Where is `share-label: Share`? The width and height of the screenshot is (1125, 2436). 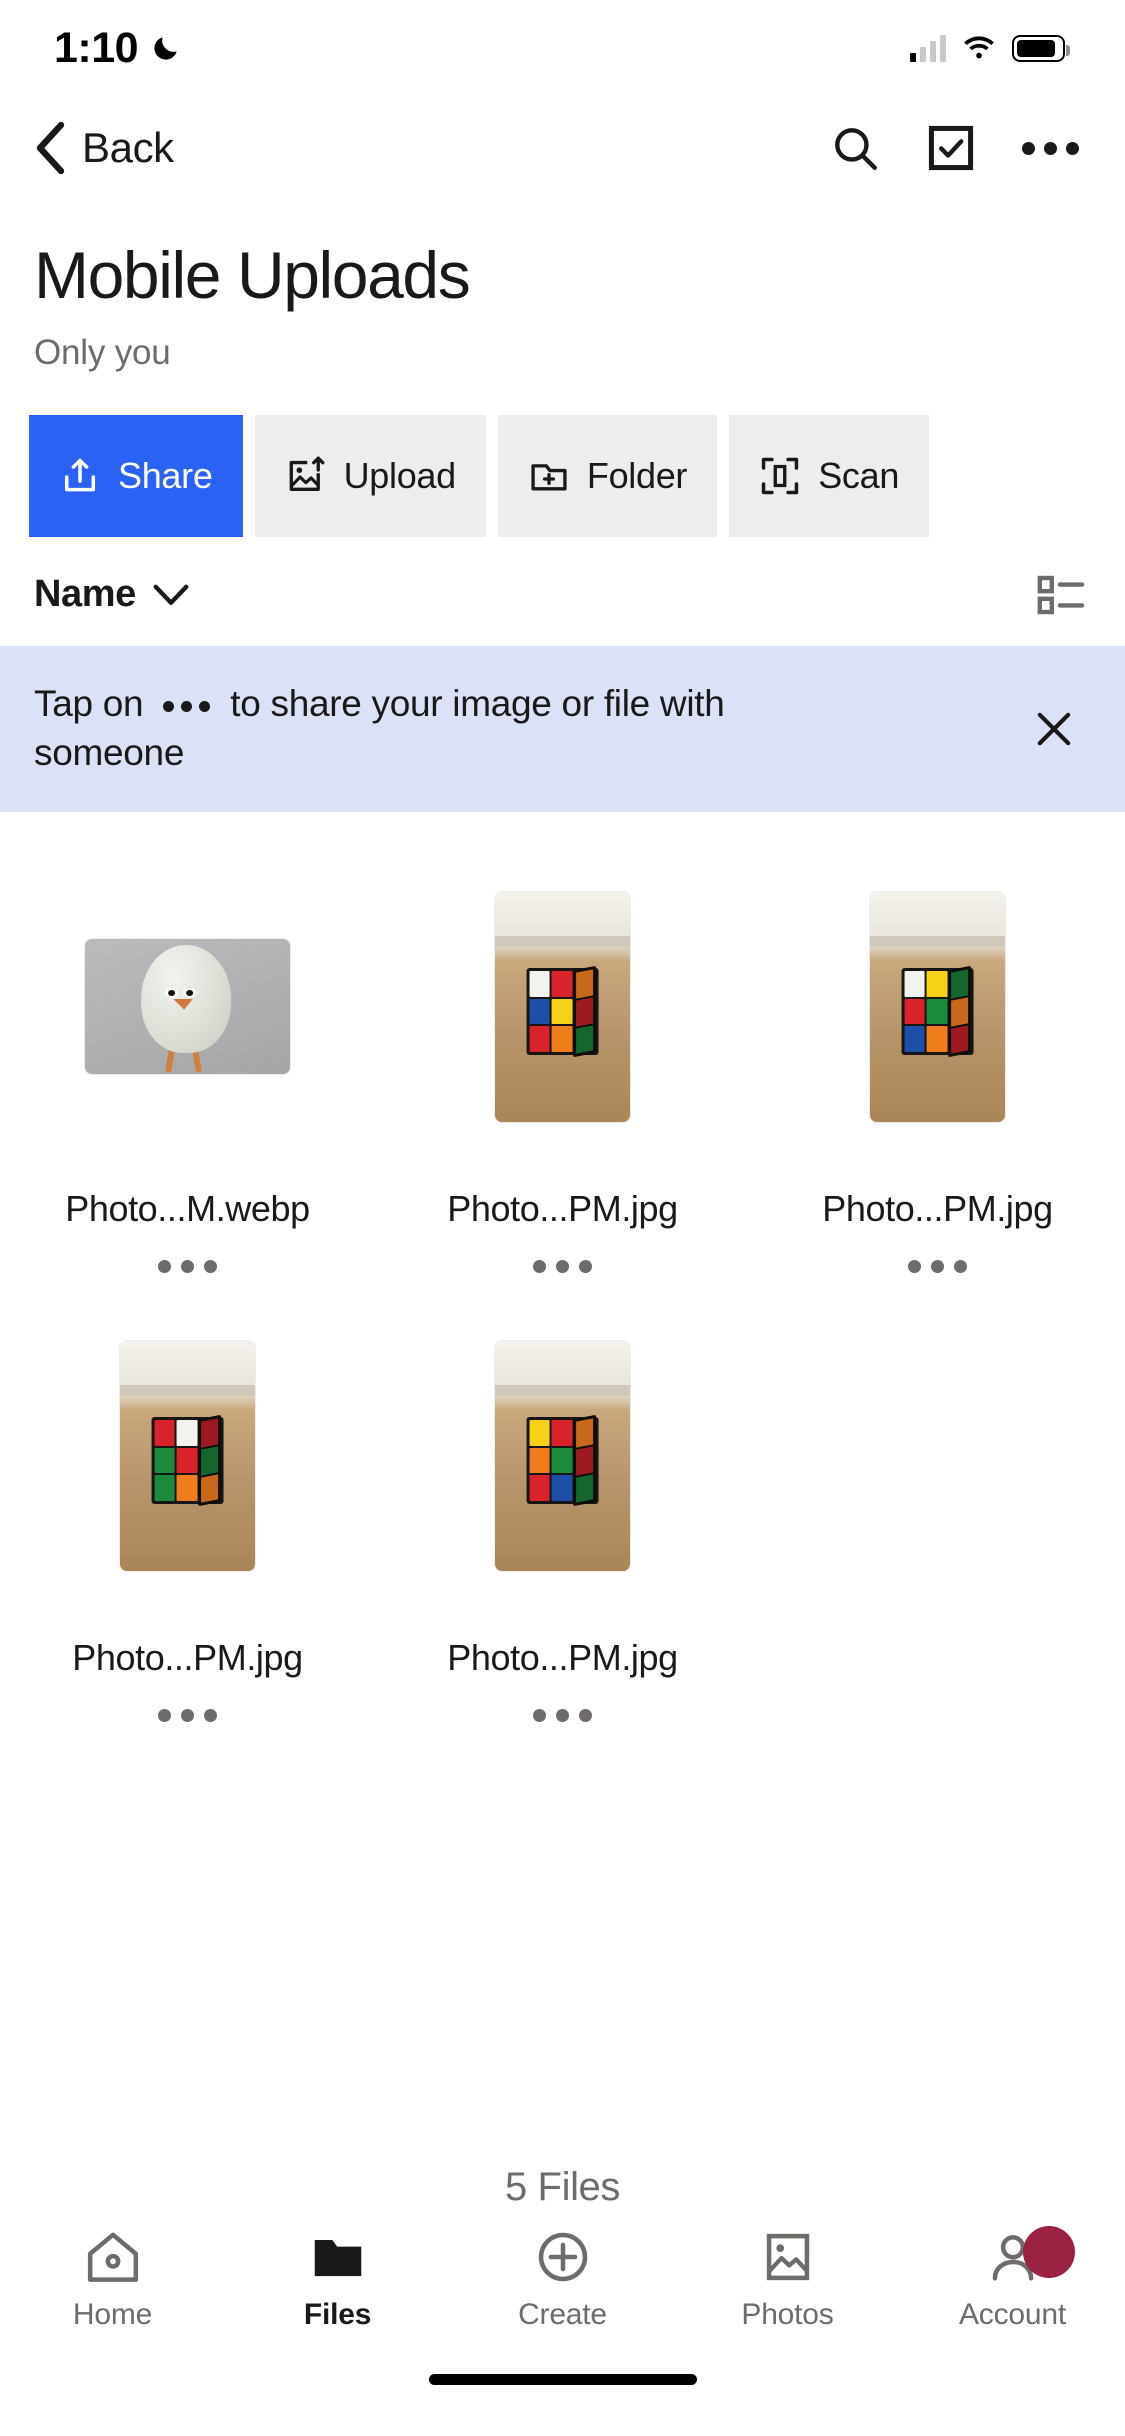 share-label: Share is located at coordinates (165, 476).